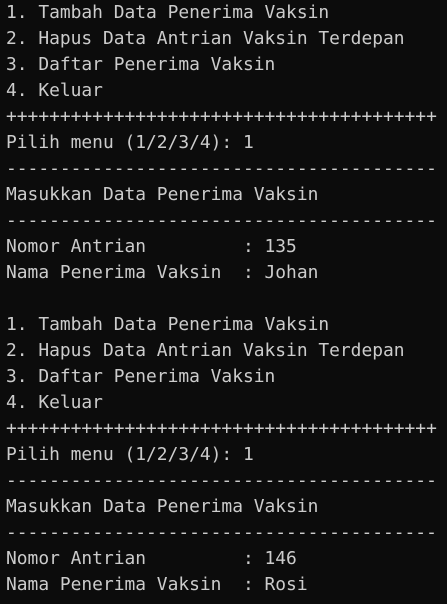  What do you see at coordinates (151, 246) in the screenshot?
I see `queue-number-entry: Nomor Antrian : 135` at bounding box center [151, 246].